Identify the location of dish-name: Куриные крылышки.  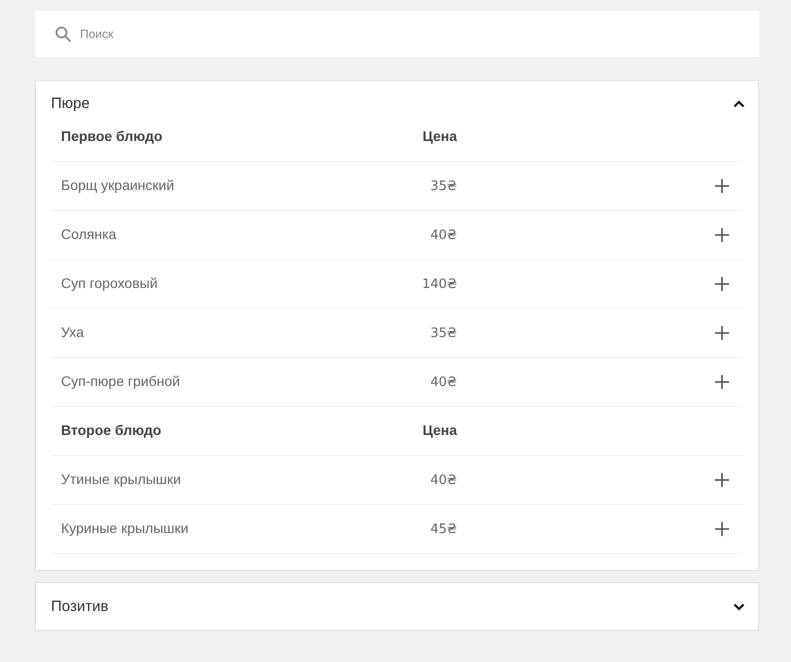
(124, 528).